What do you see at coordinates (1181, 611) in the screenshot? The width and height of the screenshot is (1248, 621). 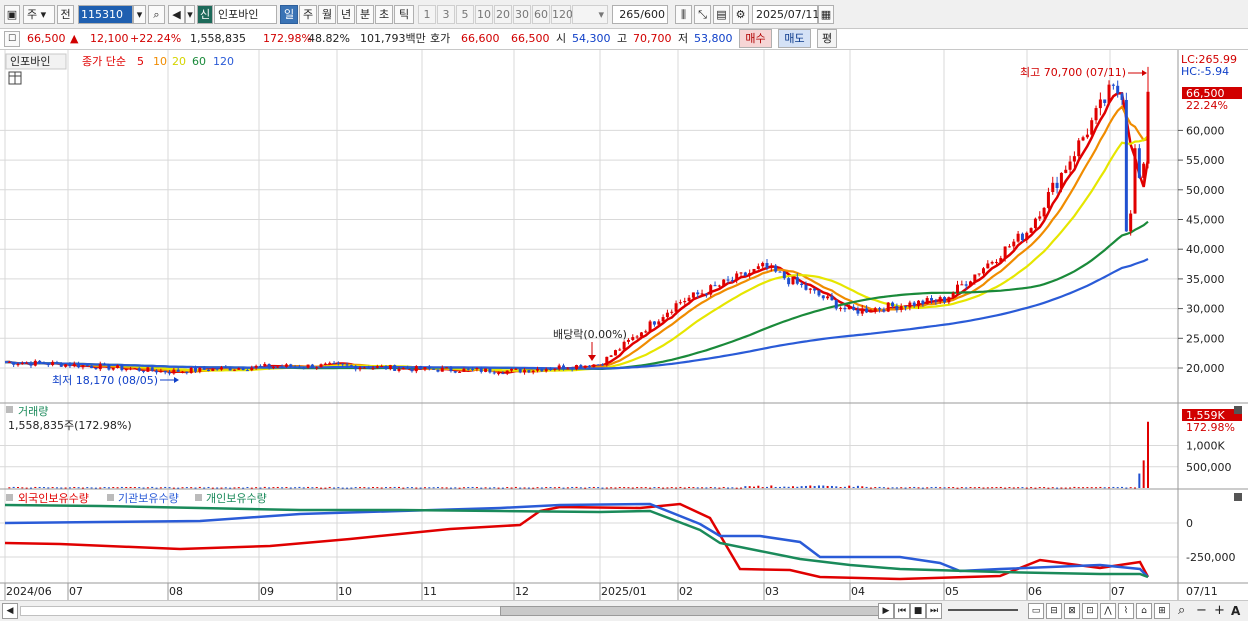 I see `zoom-icon: ⌕` at bounding box center [1181, 611].